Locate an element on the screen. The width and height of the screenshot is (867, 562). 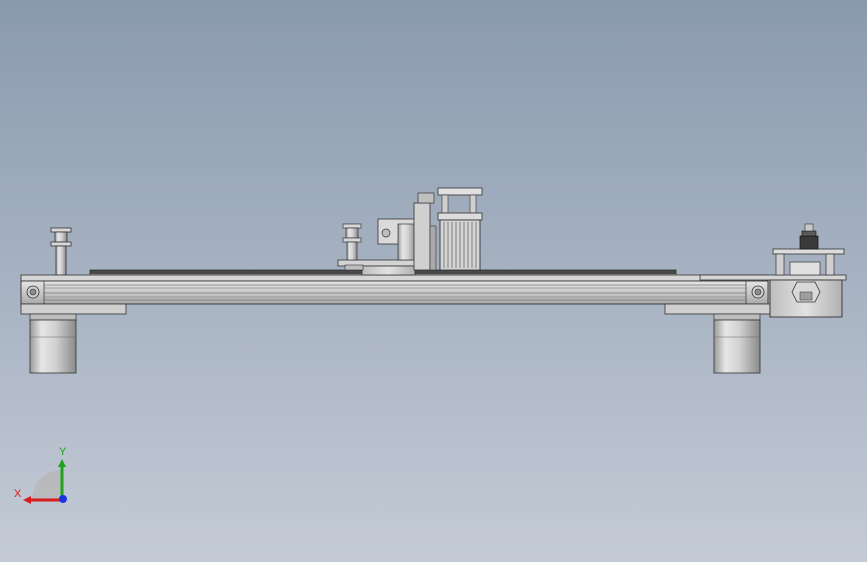
left-roller-support is located at coordinates (61, 251).